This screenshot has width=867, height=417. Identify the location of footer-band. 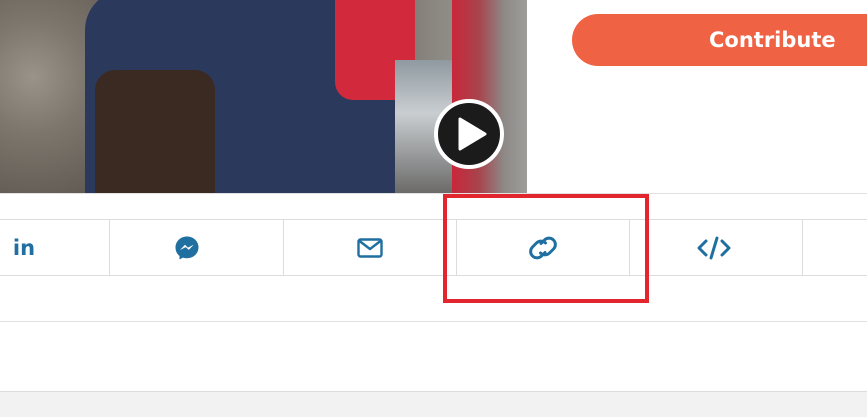
(433, 404).